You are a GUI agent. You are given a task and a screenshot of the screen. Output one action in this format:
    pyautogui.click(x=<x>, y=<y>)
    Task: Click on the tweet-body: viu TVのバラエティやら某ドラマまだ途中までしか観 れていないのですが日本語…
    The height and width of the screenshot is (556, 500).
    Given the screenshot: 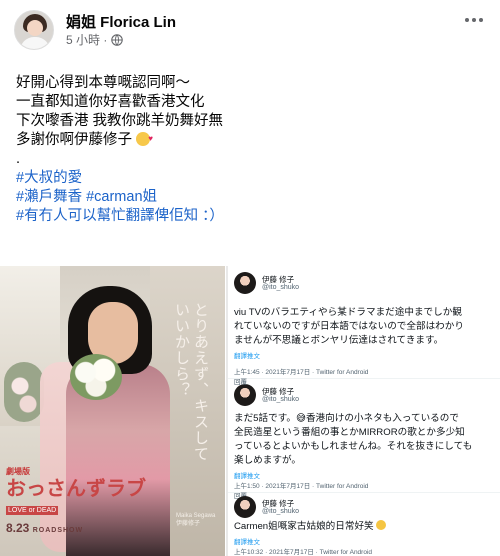 What is the action you would take?
    pyautogui.click(x=349, y=326)
    